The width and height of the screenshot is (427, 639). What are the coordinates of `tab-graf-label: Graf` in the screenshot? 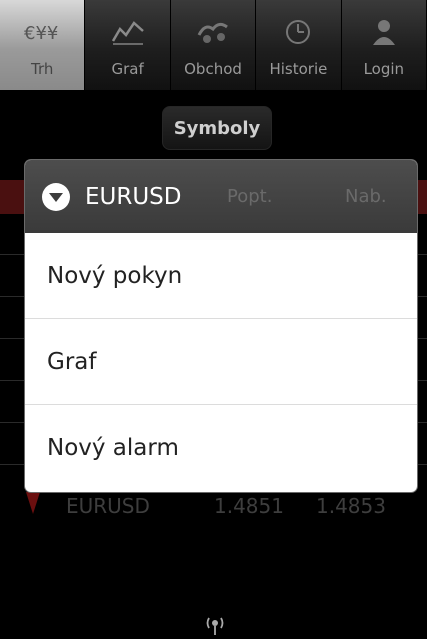 It's located at (127, 69).